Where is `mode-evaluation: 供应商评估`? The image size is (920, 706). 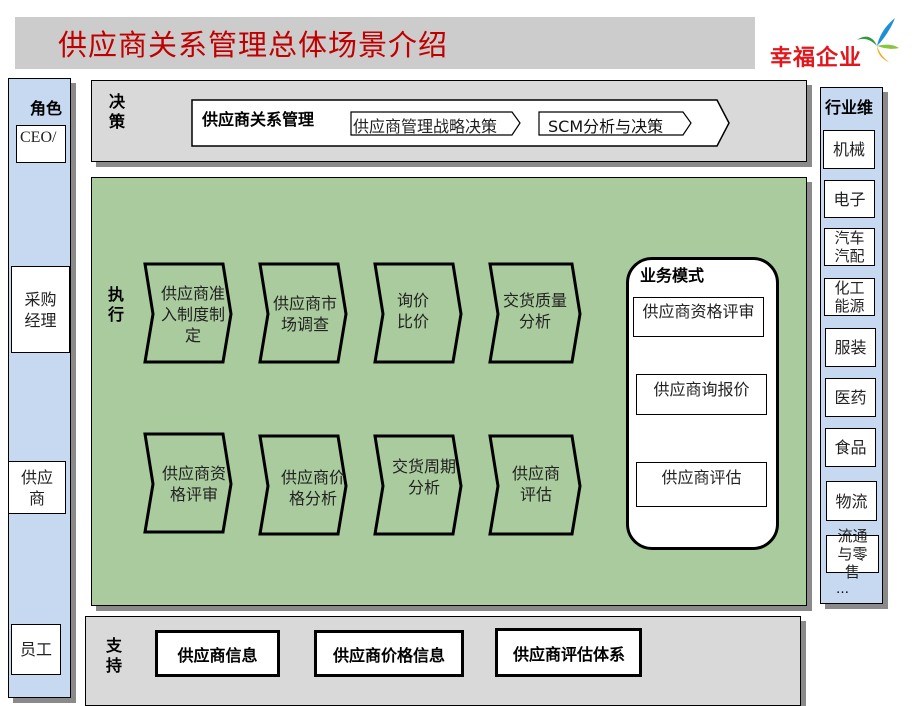
mode-evaluation: 供应商评估 is located at coordinates (701, 484).